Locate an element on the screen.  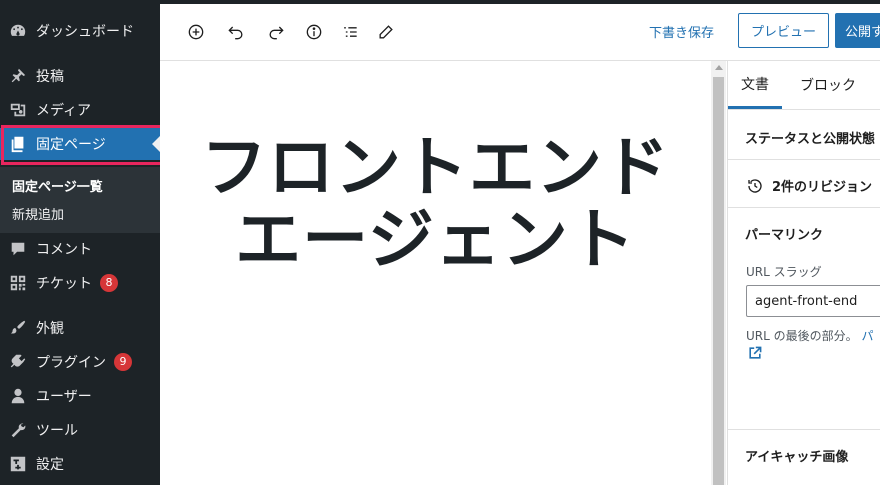
sidebar-item-tools: ツール is located at coordinates (80, 430).